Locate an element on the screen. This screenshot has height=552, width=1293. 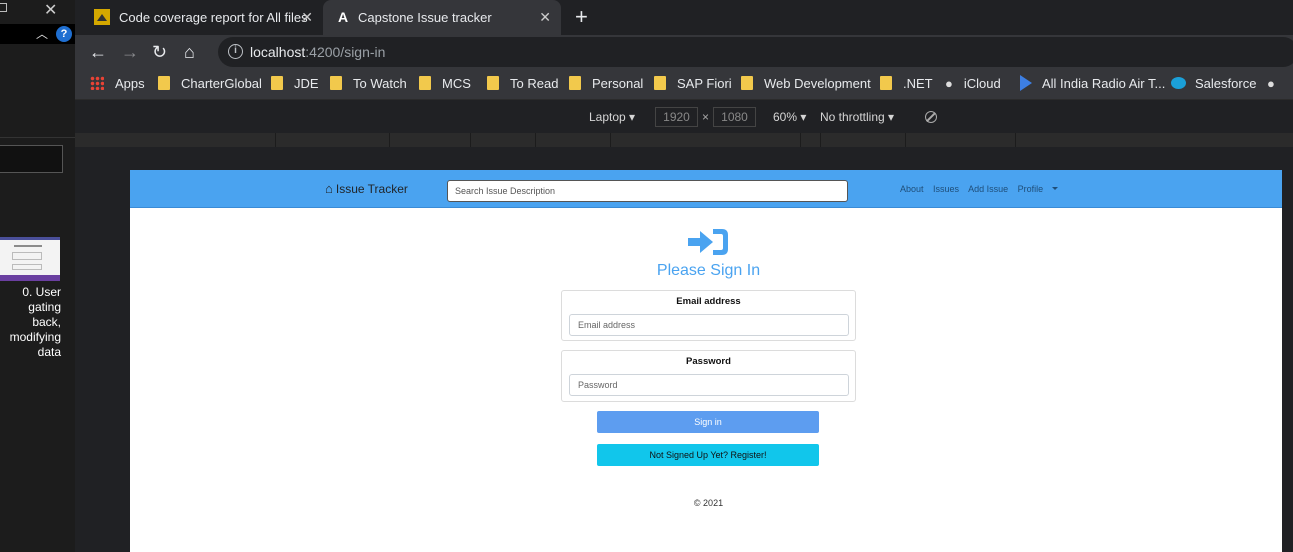
bookmark-label: Personal is located at coordinates (618, 83).